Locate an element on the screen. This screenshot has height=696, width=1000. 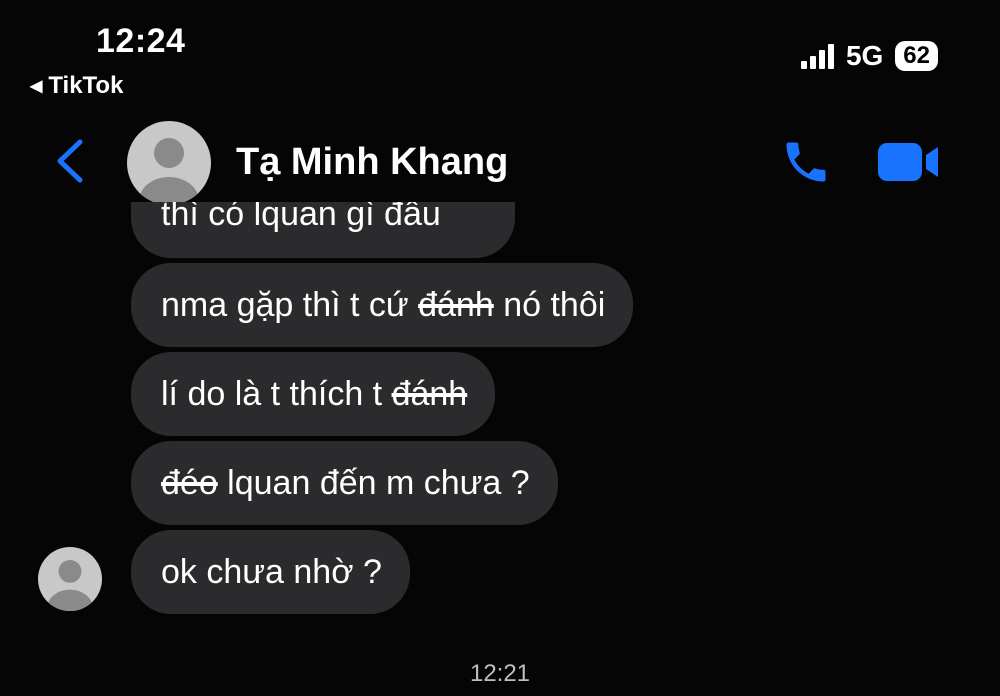
back-chevron-icon is located at coordinates (70, 161).